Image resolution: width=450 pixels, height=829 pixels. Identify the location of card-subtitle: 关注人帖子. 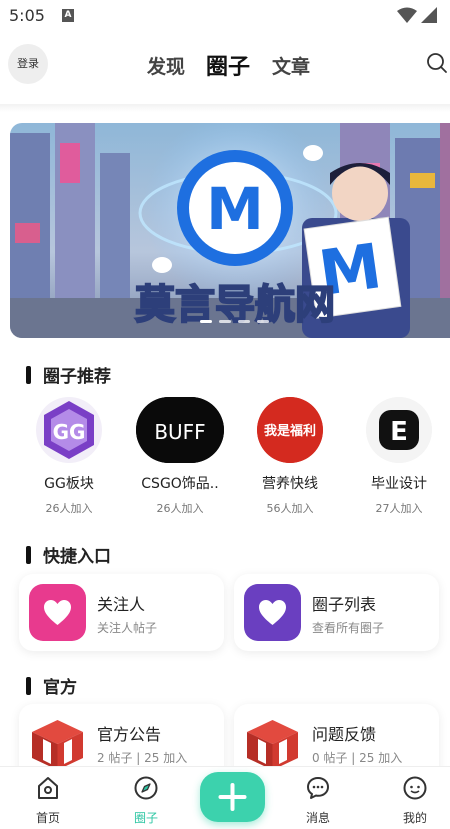
(127, 628).